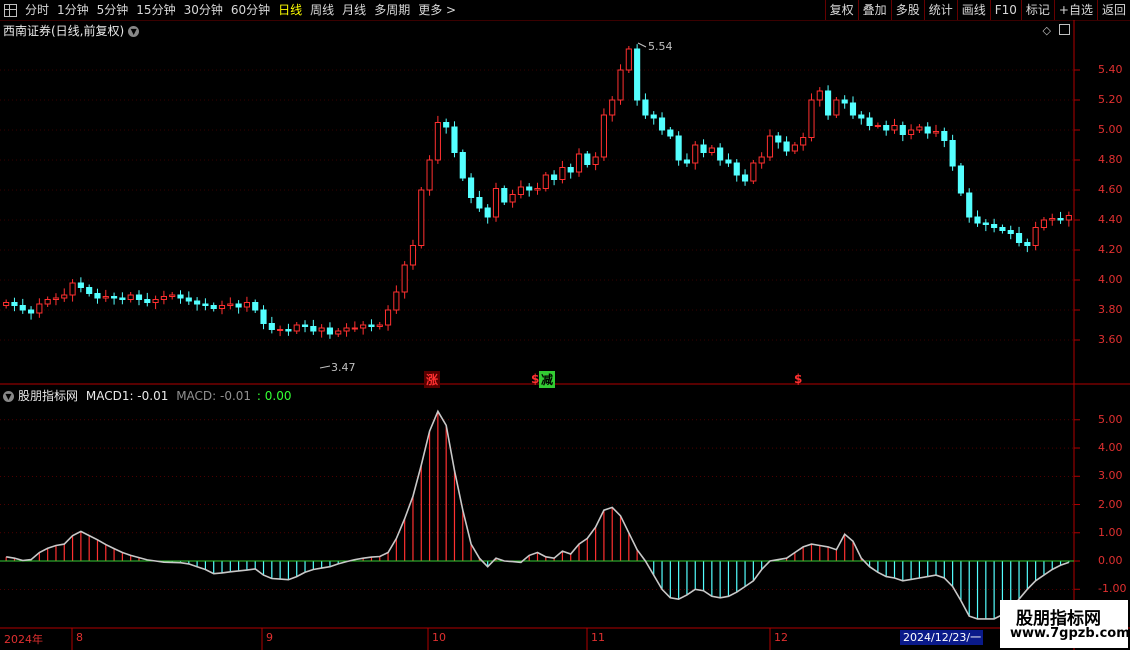  What do you see at coordinates (71, 30) in the screenshot?
I see `main-panel-title: 西南证券(日线,前复权) ▼` at bounding box center [71, 30].